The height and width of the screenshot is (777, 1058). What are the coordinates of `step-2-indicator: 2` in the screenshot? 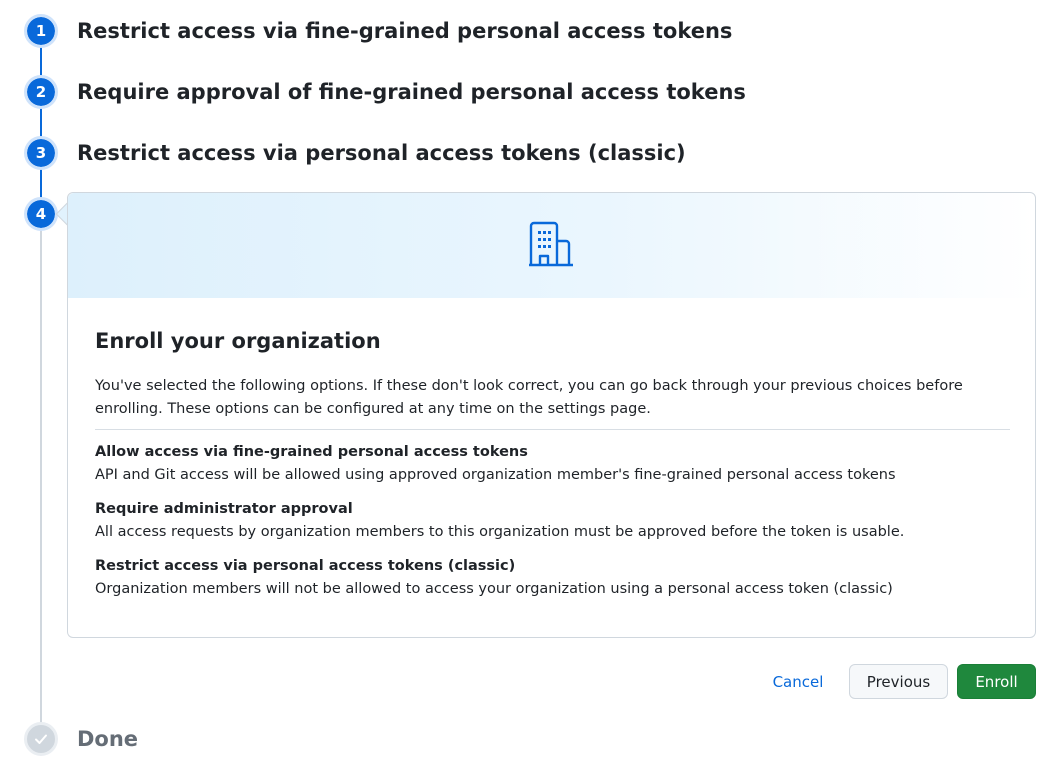 It's located at (41, 92).